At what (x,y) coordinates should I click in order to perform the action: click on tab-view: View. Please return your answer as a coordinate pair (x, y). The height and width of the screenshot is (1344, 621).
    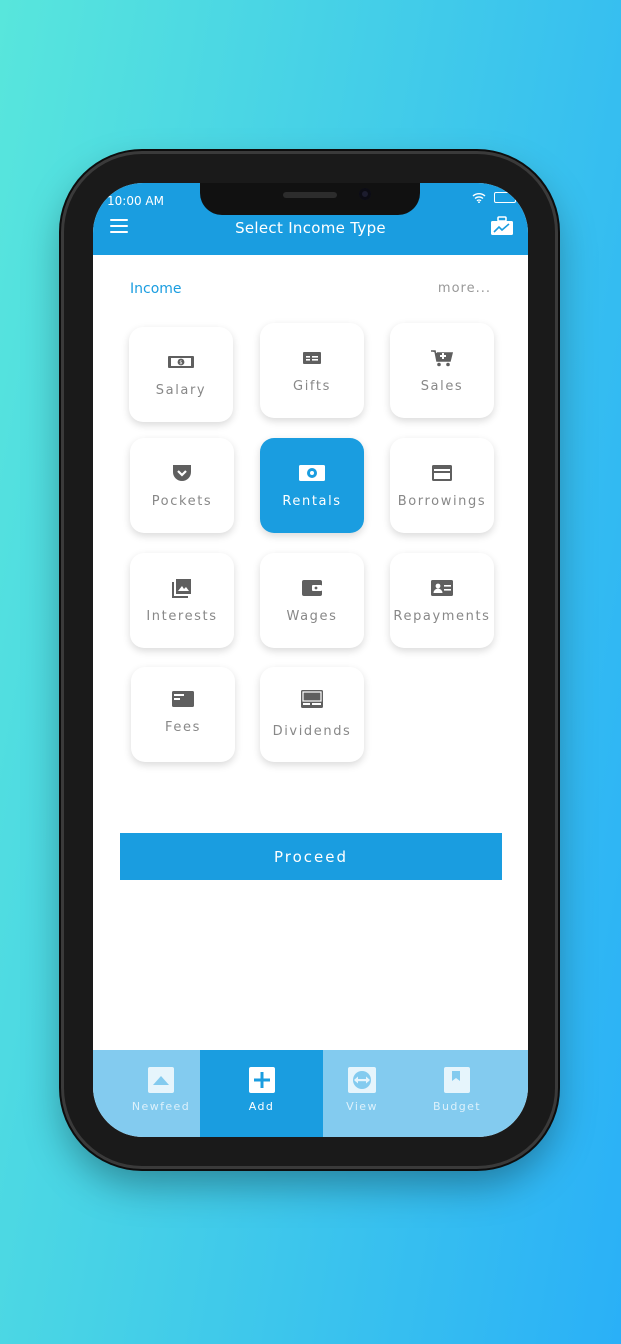
    Looking at the image, I should click on (362, 1093).